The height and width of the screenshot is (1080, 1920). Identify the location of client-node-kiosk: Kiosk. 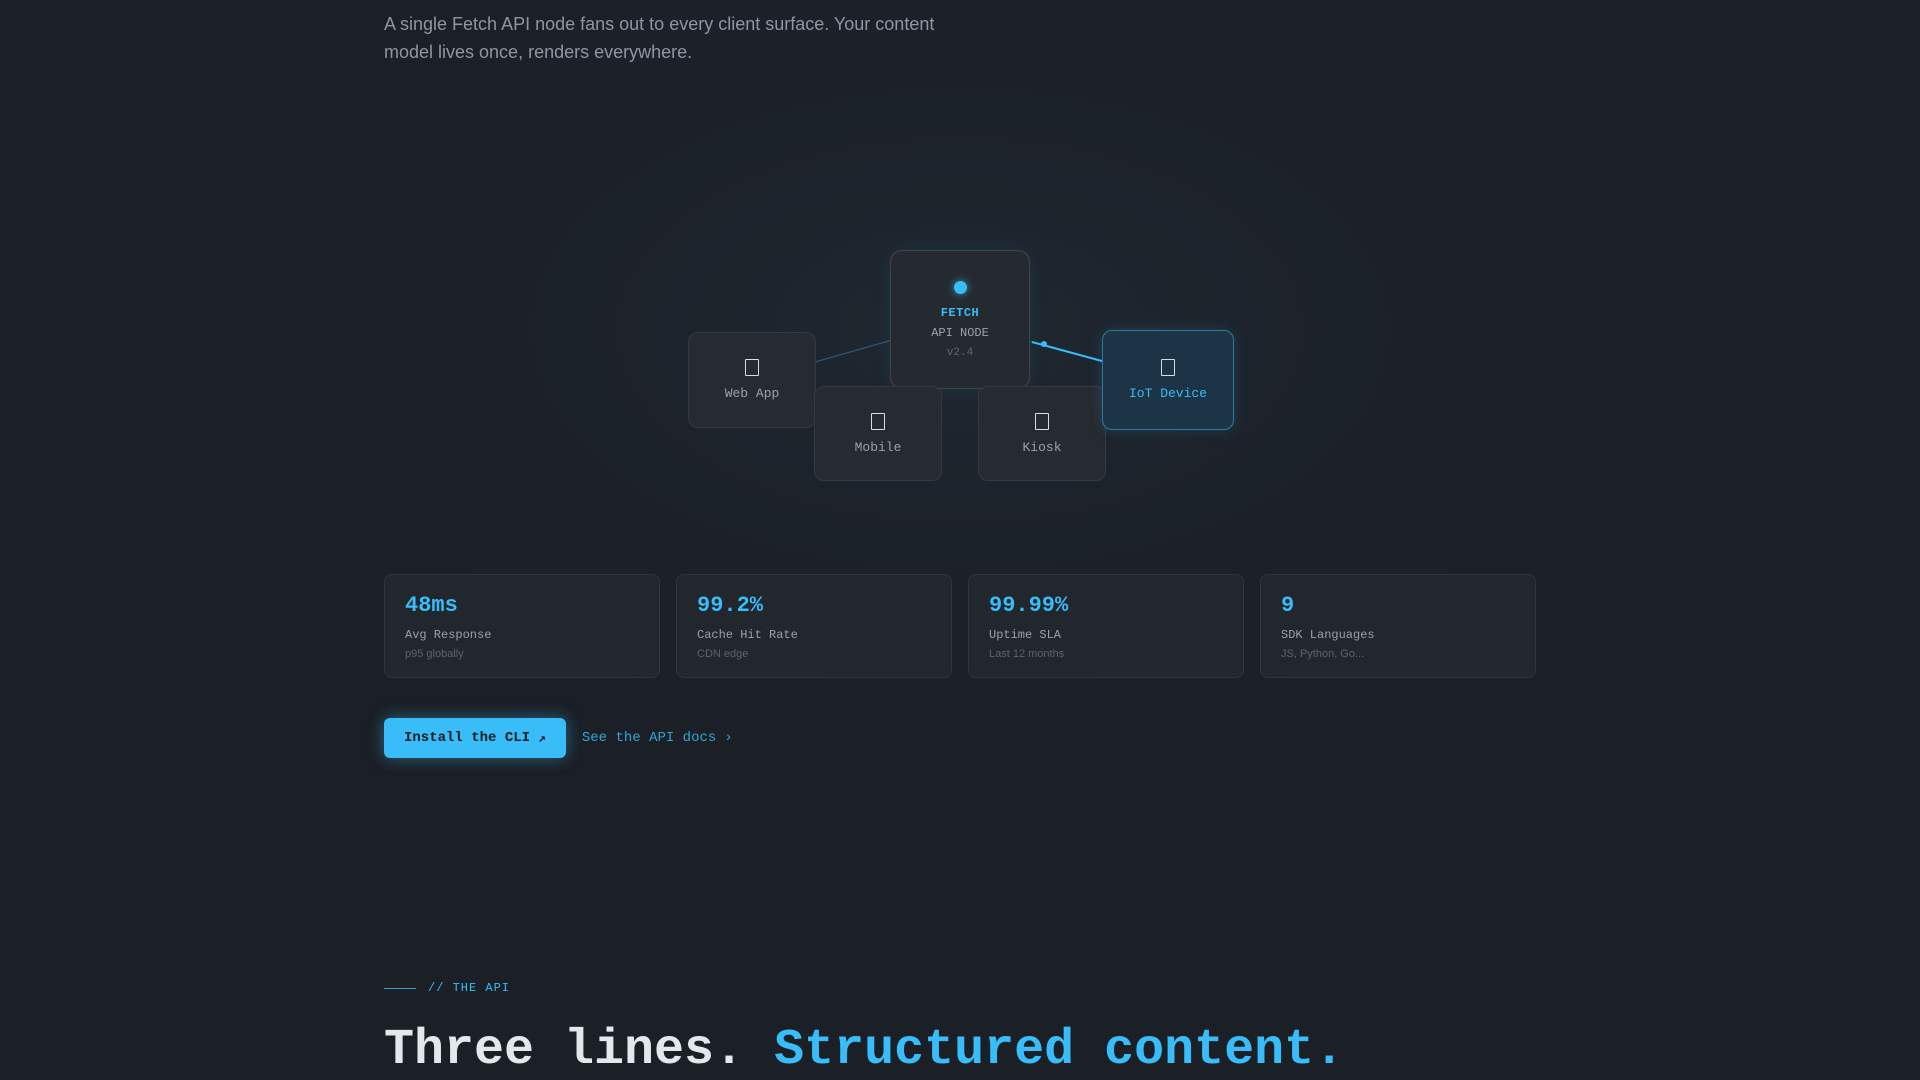
(1042, 433).